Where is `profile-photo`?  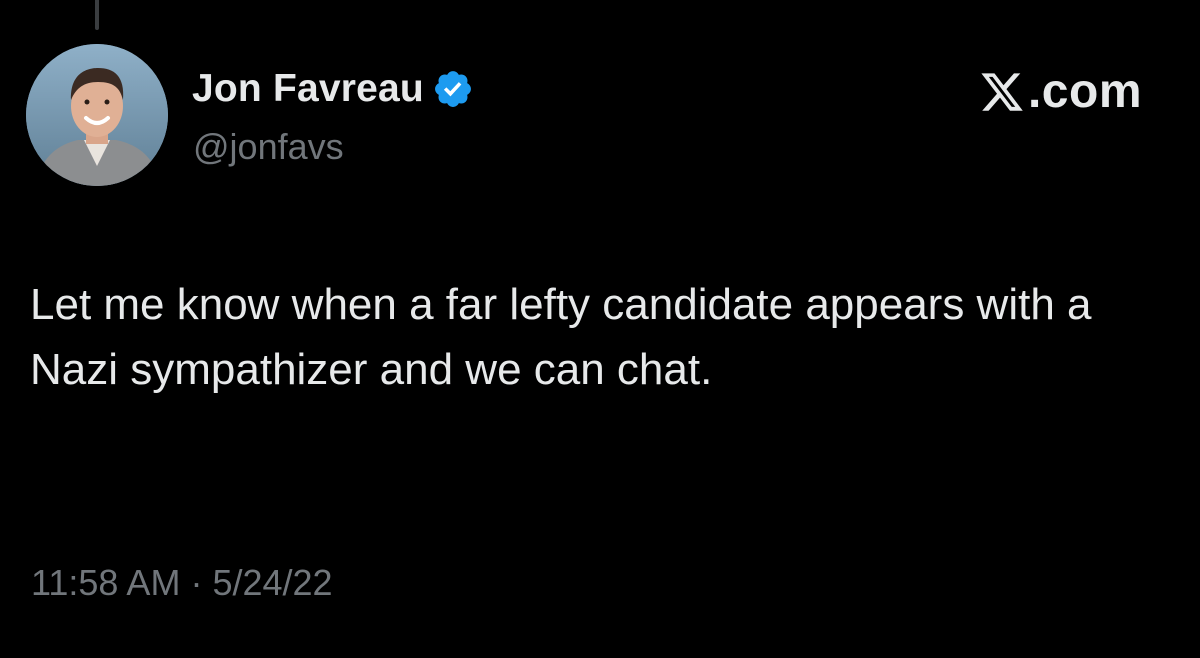 profile-photo is located at coordinates (97, 115).